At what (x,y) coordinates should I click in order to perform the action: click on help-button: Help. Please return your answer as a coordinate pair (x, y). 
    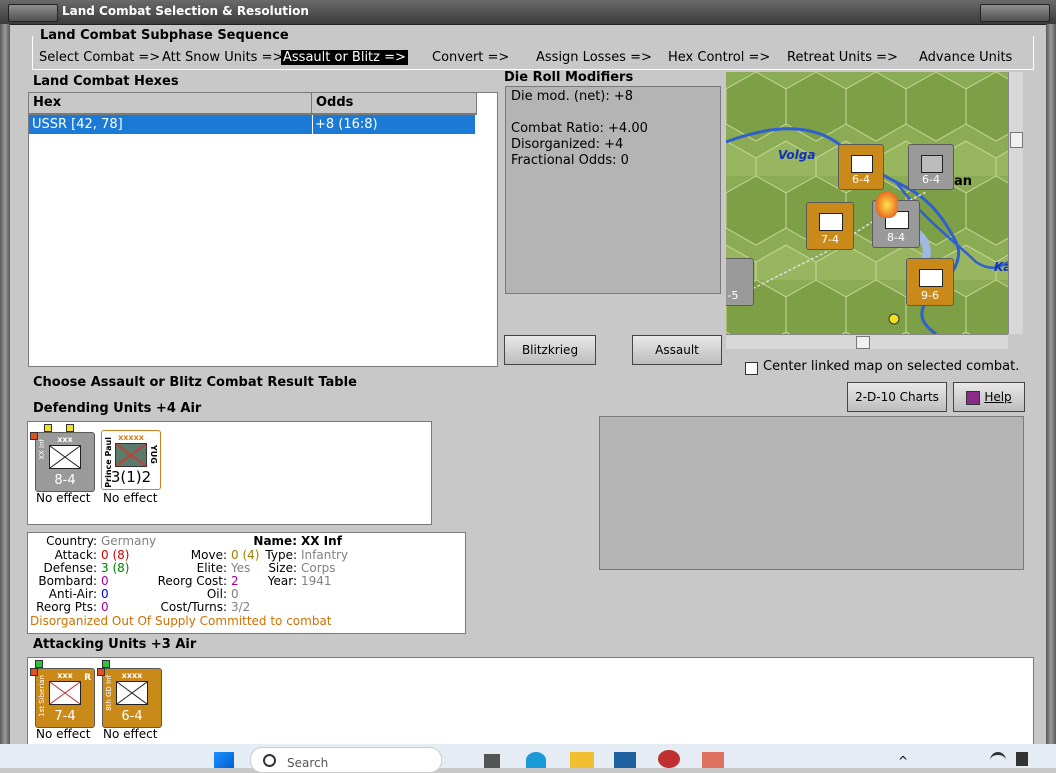
    Looking at the image, I should click on (989, 397).